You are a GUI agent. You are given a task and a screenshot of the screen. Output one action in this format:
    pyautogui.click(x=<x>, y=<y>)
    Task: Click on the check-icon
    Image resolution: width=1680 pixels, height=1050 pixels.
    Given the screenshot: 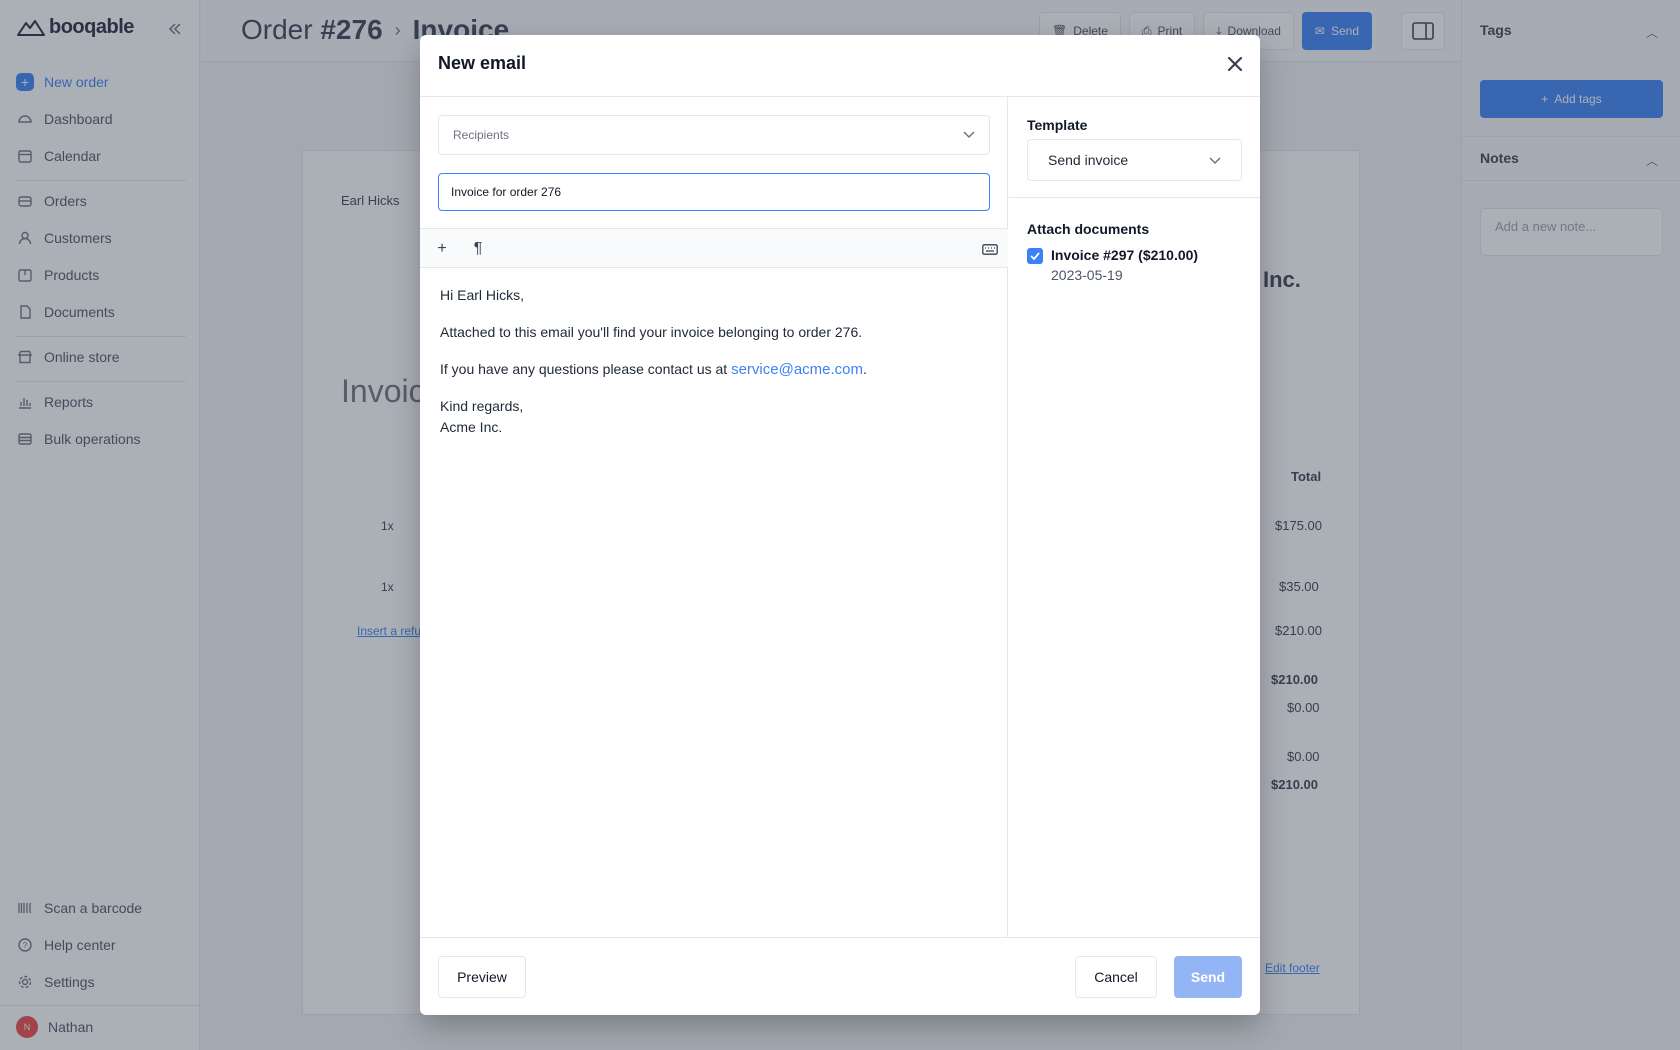 What is the action you would take?
    pyautogui.click(x=1035, y=256)
    